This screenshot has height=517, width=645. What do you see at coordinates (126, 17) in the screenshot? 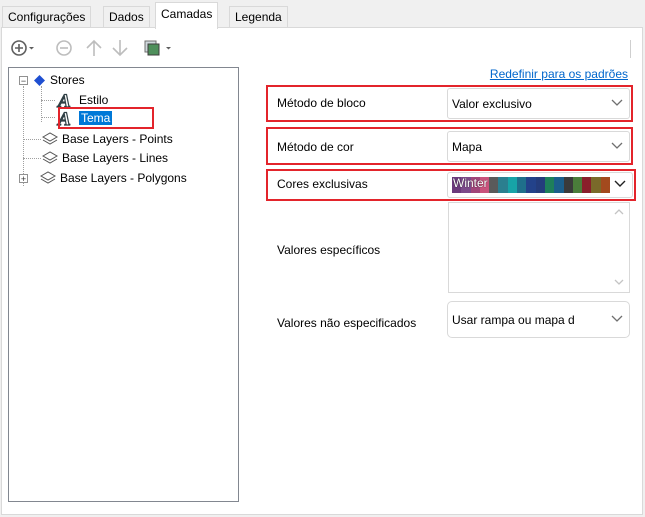
I see `tab-dados: Dados` at bounding box center [126, 17].